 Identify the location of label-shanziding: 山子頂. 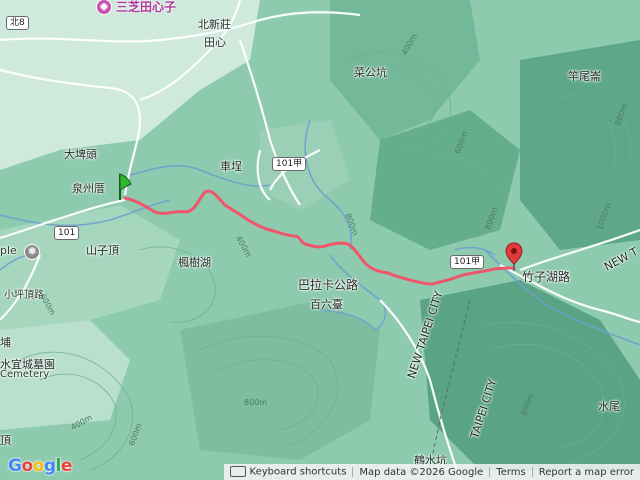
(102, 250).